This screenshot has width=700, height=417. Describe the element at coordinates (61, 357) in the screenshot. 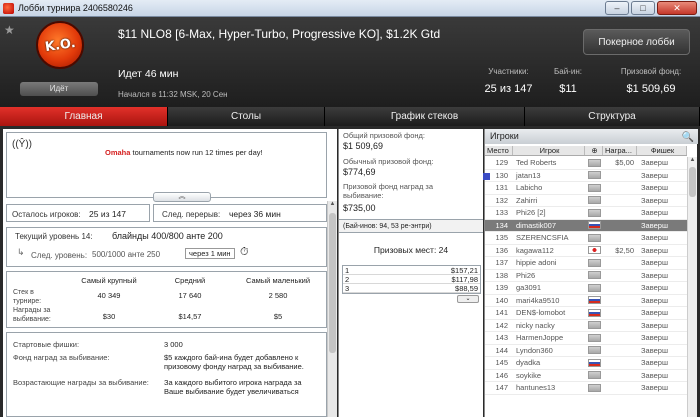

I see `bounty-fund-label: Фонд наград за выбивание:` at that location.